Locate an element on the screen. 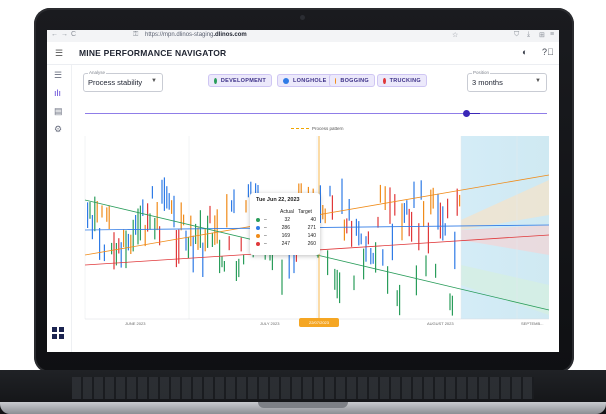 This screenshot has width=606, height=414. tooltip-row: – 286 271 is located at coordinates (287, 228).